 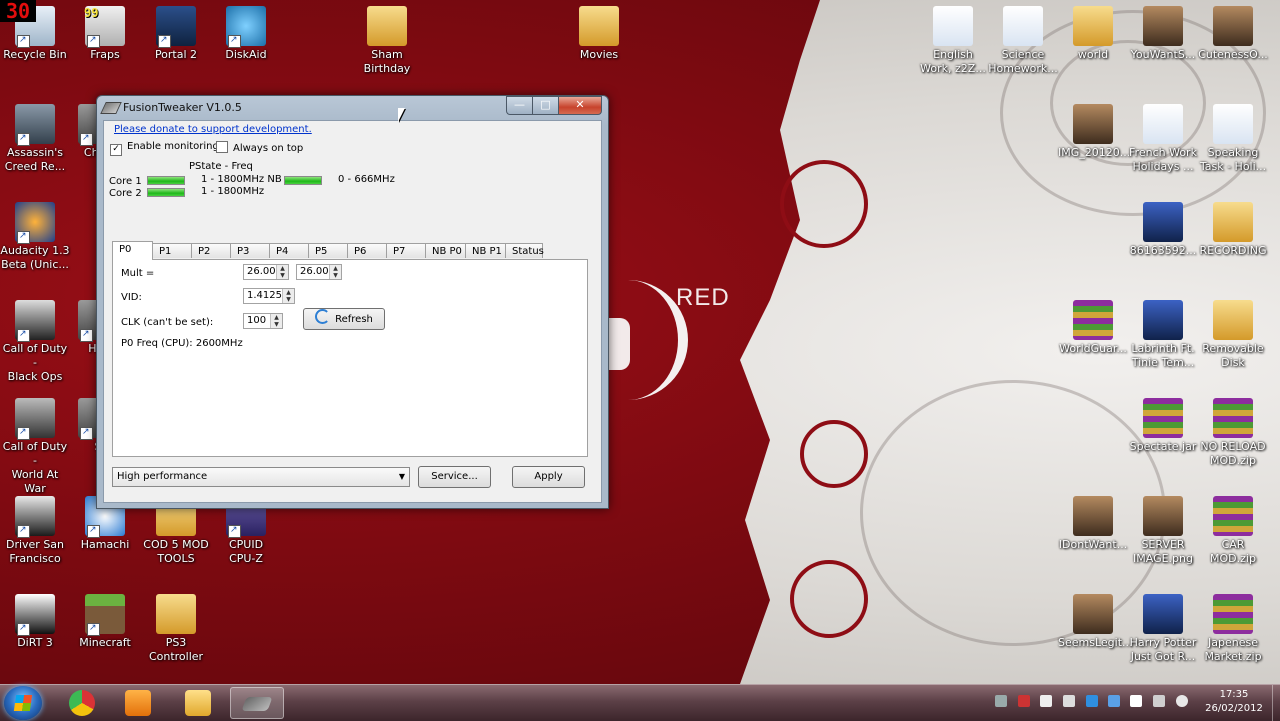 What do you see at coordinates (1163, 424) in the screenshot?
I see `desktop-icon: Spectate.jar` at bounding box center [1163, 424].